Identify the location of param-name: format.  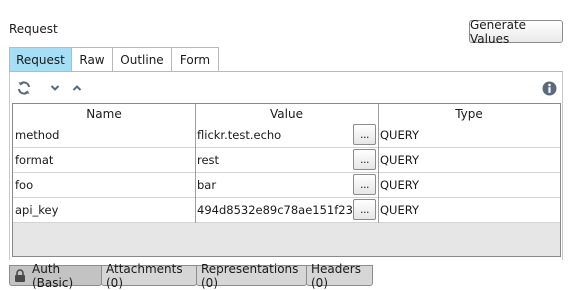
(104, 160).